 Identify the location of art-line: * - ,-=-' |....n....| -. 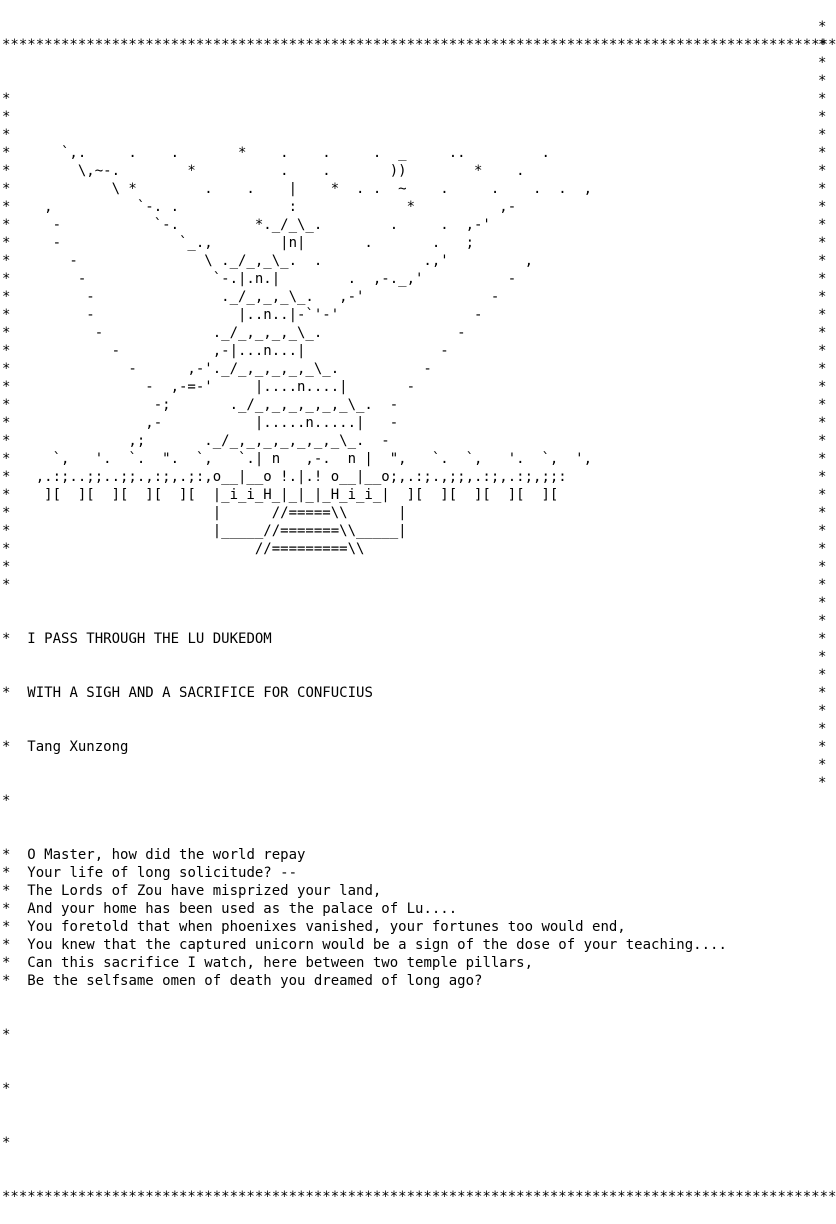
(209, 387).